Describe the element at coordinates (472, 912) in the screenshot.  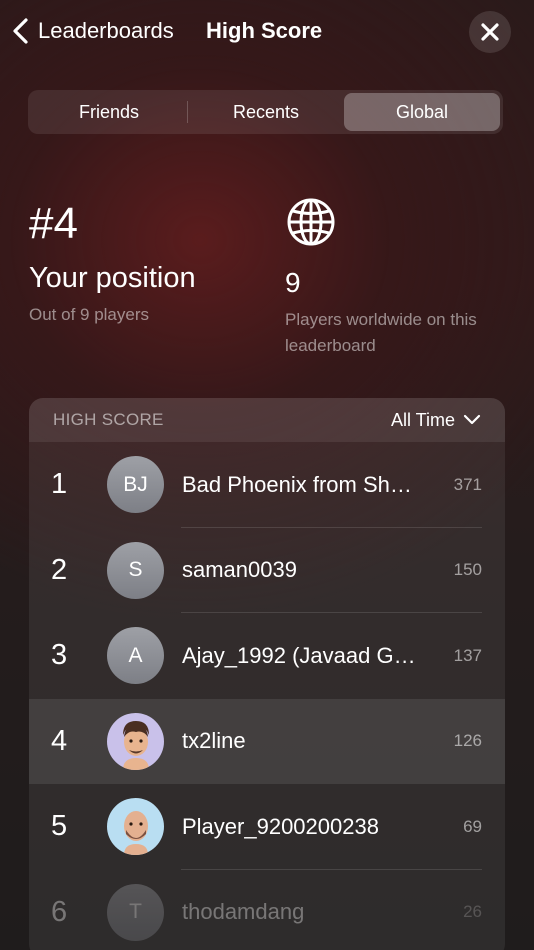
I see `player-score: 26` at that location.